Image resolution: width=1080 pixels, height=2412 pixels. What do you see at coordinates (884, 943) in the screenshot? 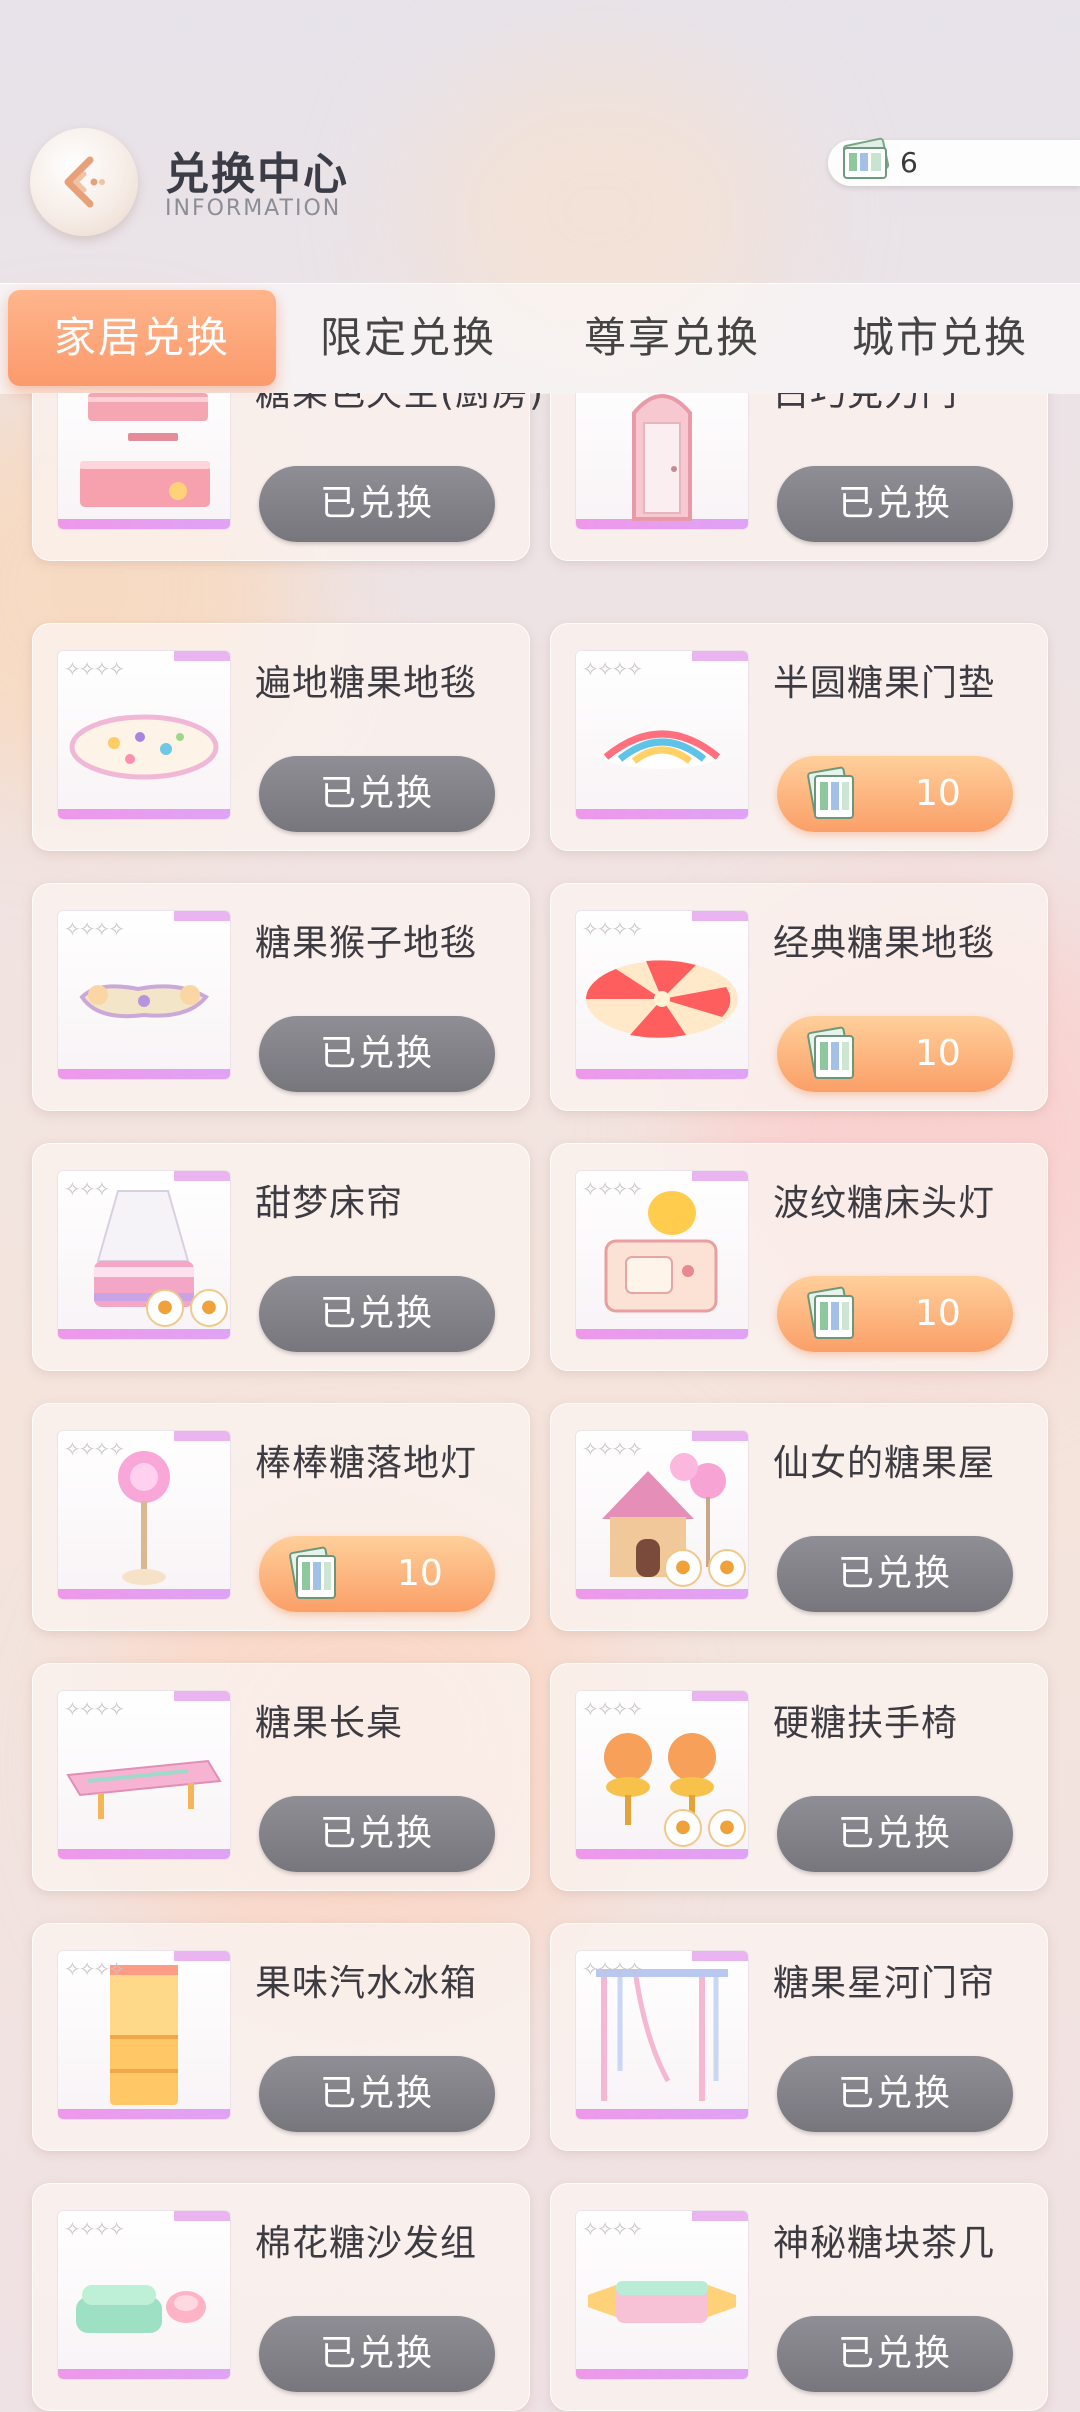
I see `item-name: 经典糖果地毯` at bounding box center [884, 943].